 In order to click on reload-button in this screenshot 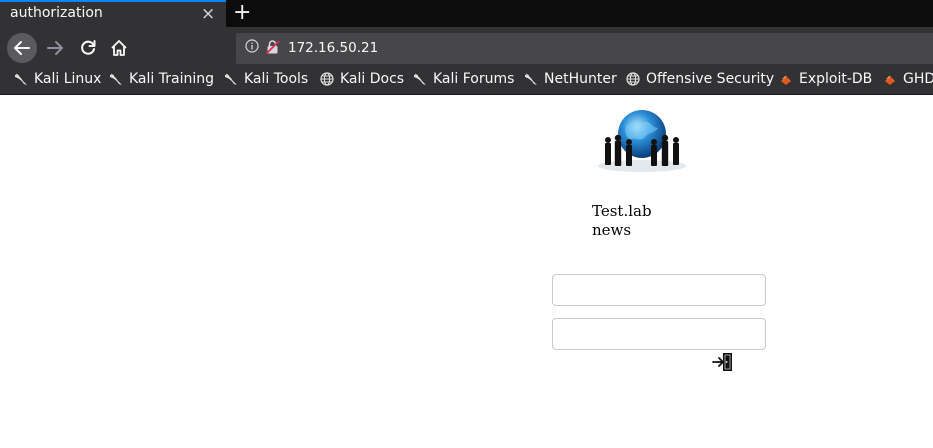, I will do `click(88, 48)`.